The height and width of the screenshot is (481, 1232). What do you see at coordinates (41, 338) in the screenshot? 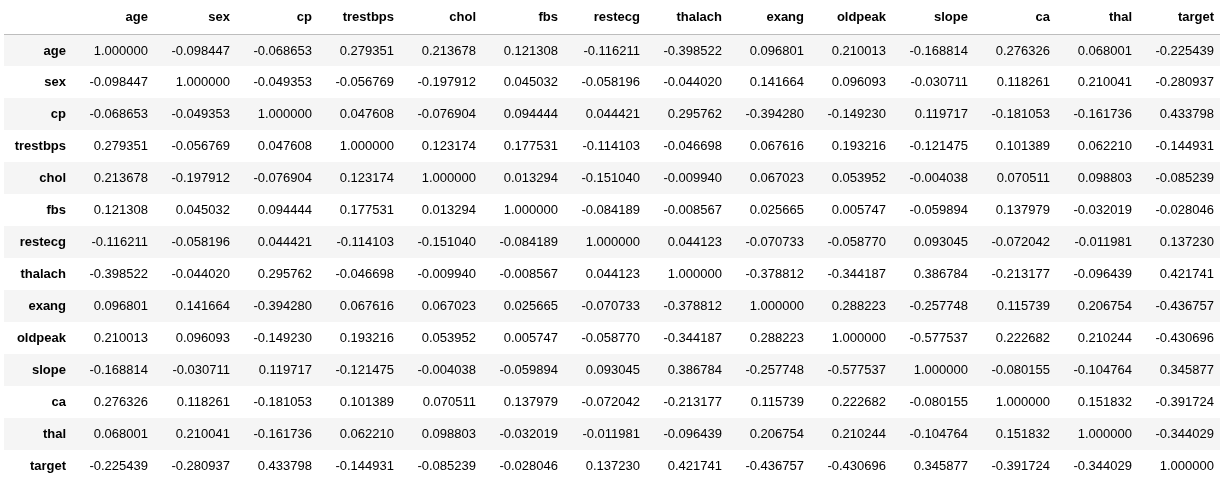
I see `row-header: oldpeak` at bounding box center [41, 338].